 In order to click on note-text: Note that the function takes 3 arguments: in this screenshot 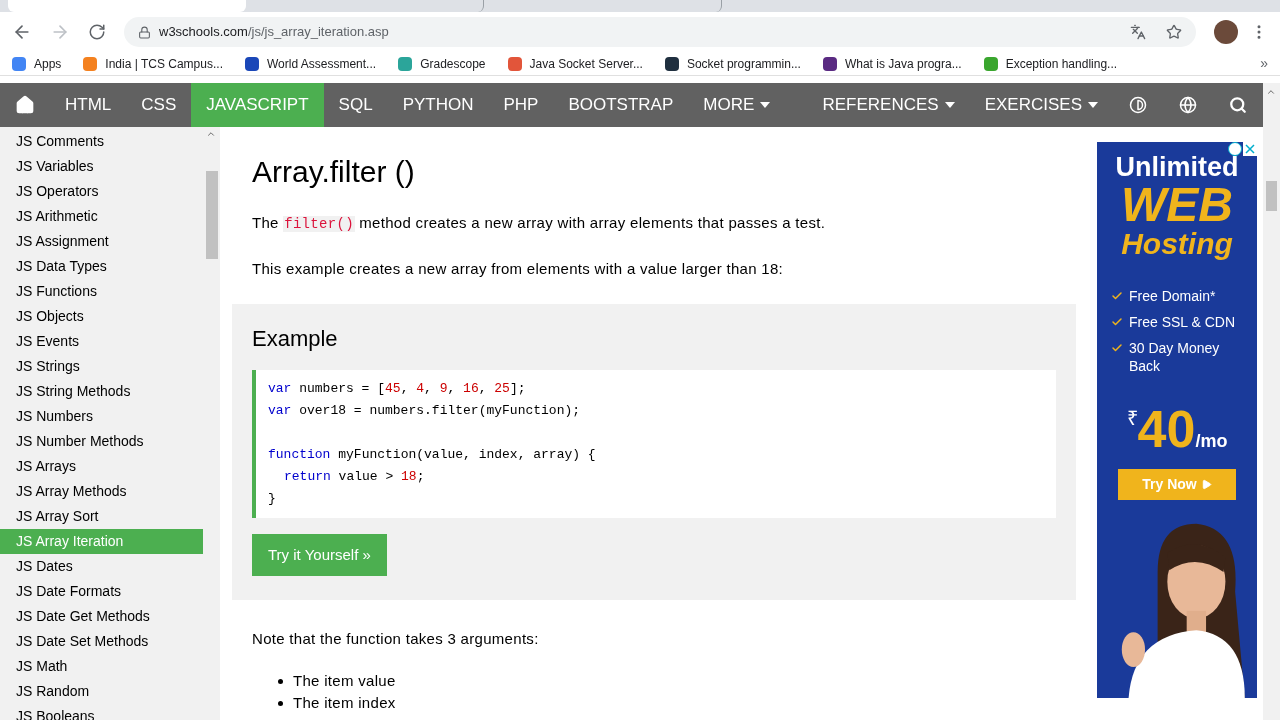, I will do `click(396, 639)`.